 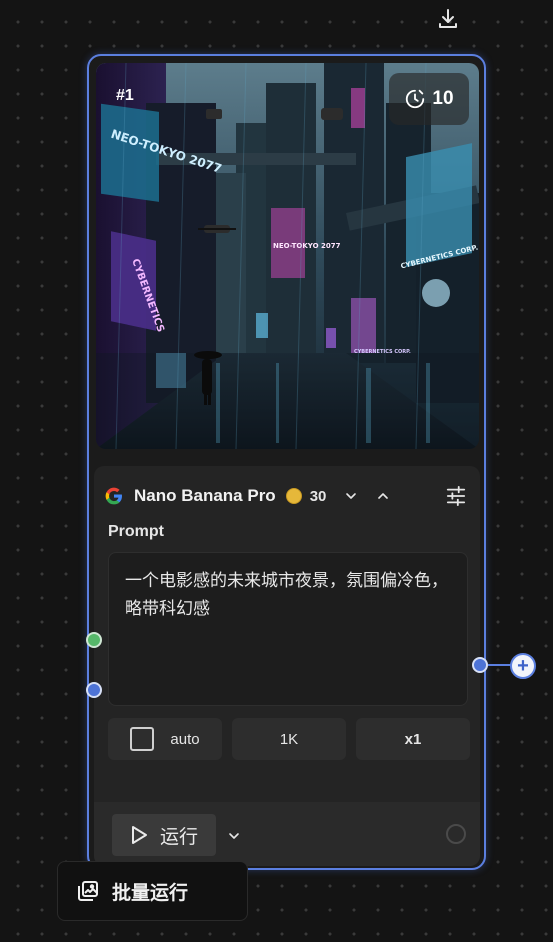 I want to click on play-icon, so click(x=139, y=835).